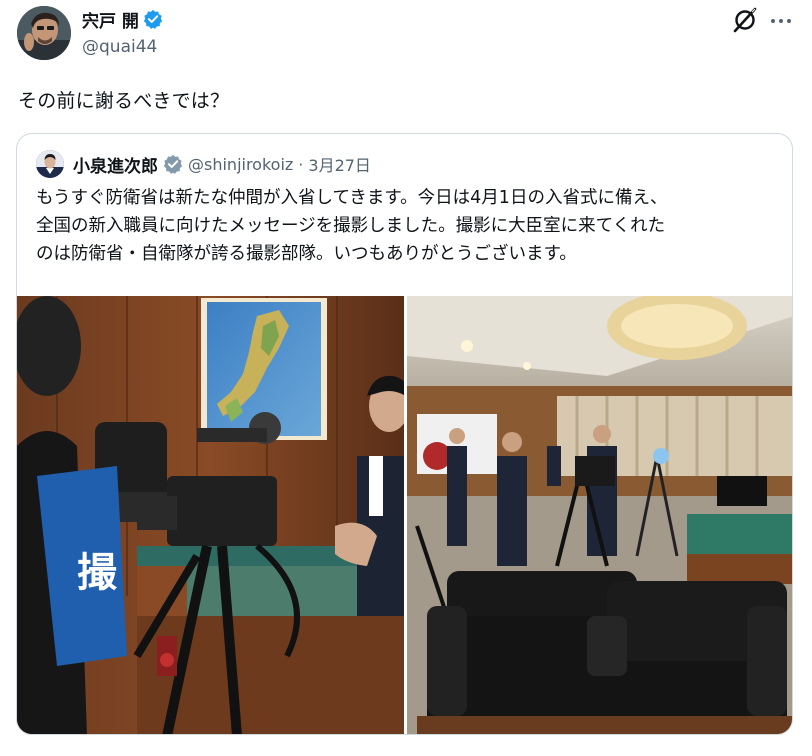 The height and width of the screenshot is (756, 812). I want to click on government-badge-icon, so click(173, 164).